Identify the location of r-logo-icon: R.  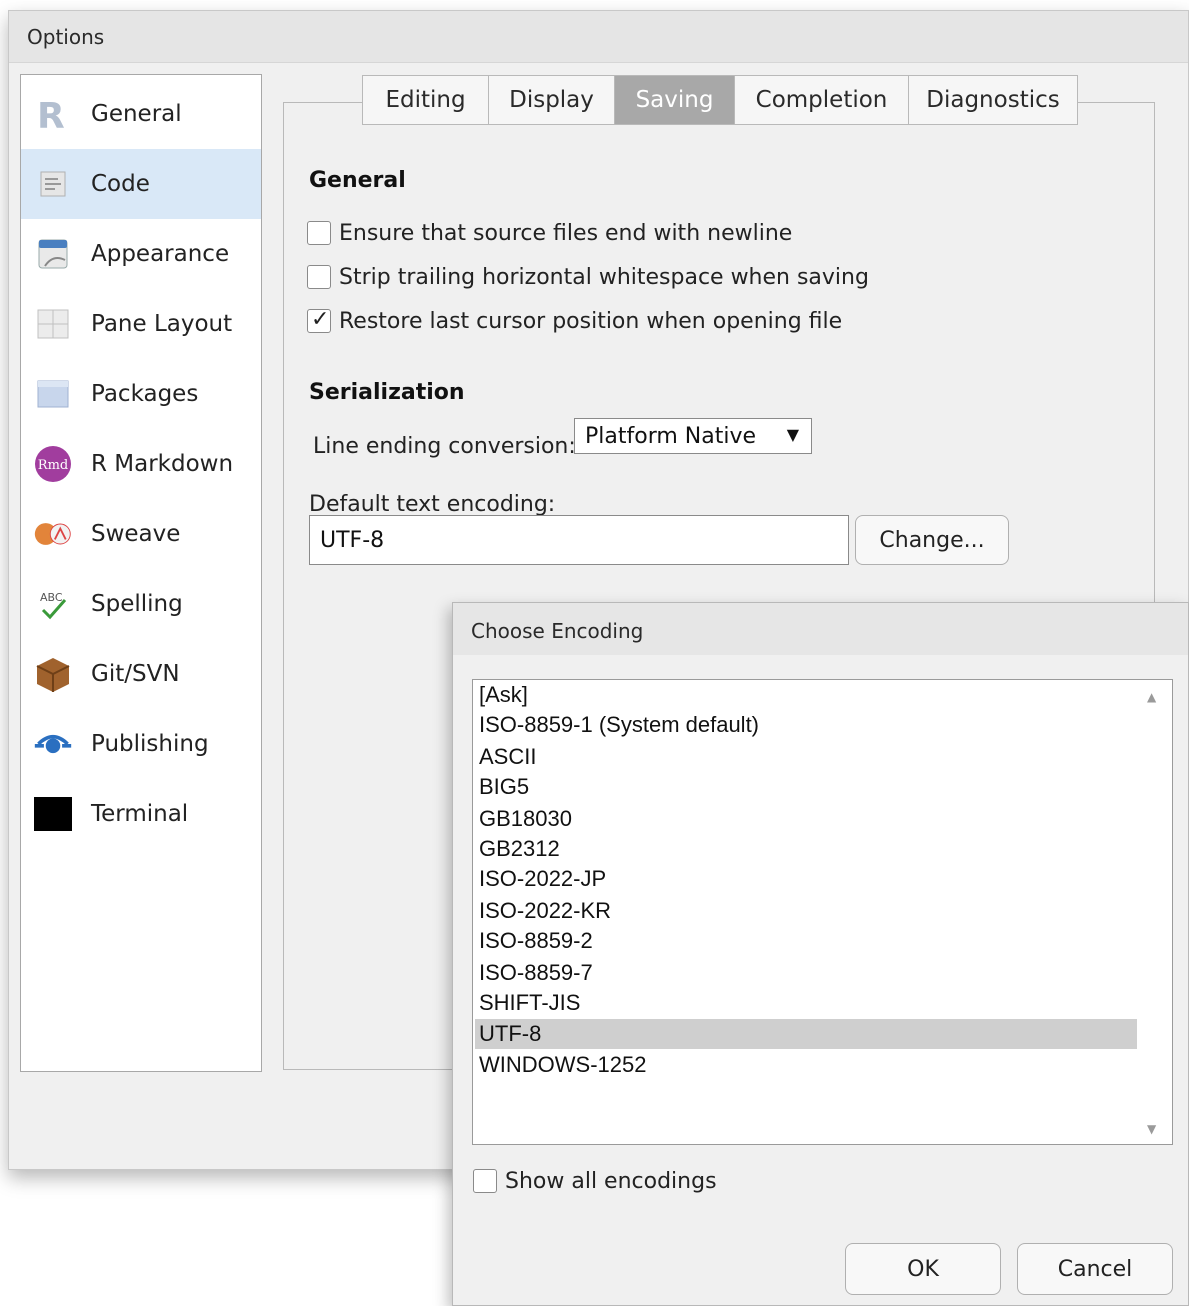
(53, 114).